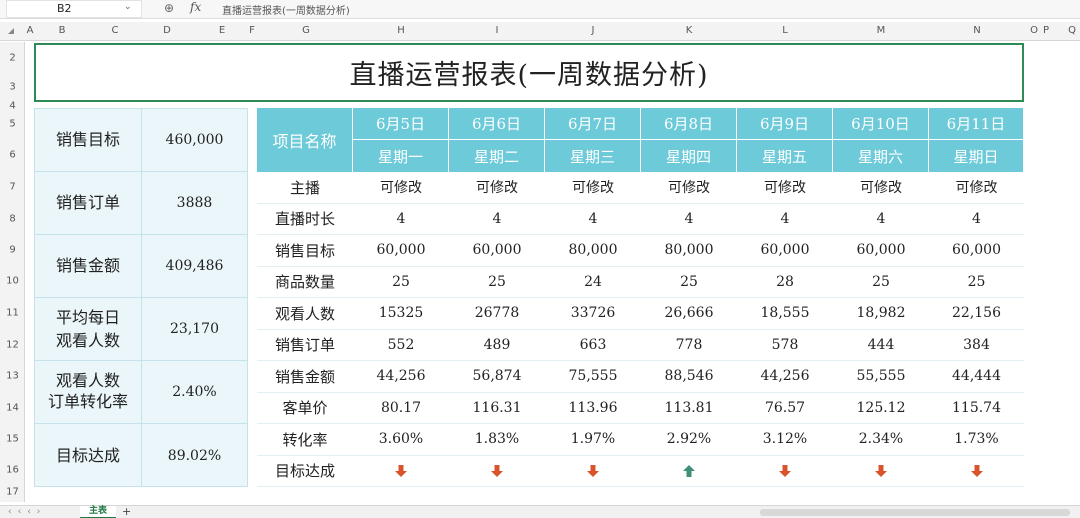  Describe the element at coordinates (126, 511) in the screenshot. I see `add-sheet-button: +` at that location.